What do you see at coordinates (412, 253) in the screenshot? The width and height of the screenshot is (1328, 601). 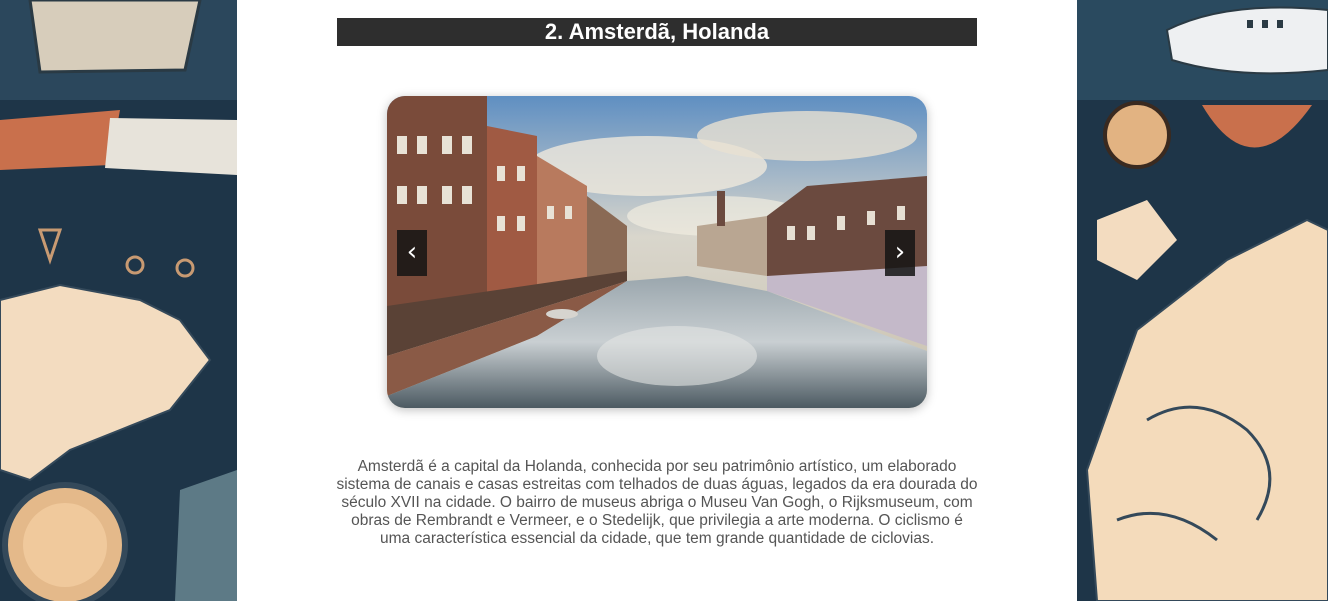 I see `carousel-prev-button: ‹` at bounding box center [412, 253].